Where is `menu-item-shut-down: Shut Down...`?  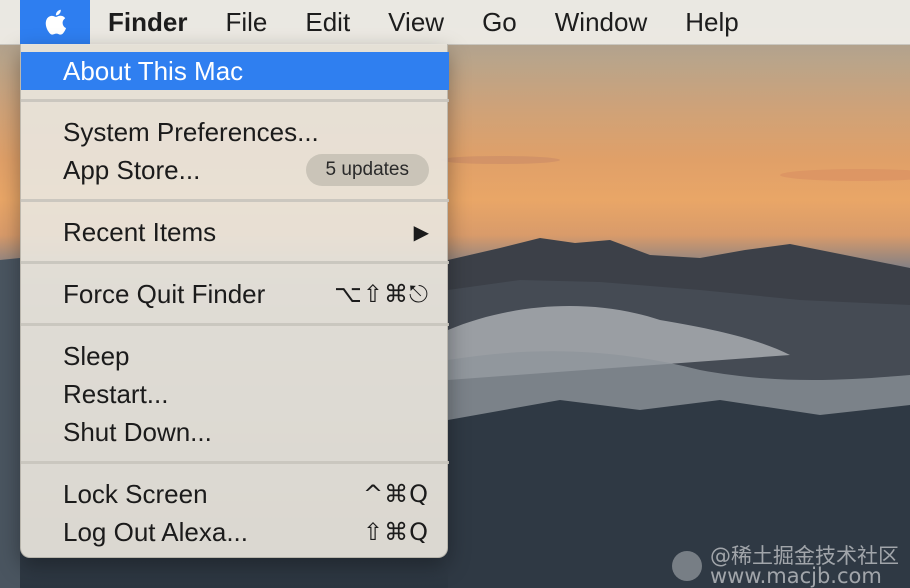
menu-item-shut-down: Shut Down... is located at coordinates (235, 432).